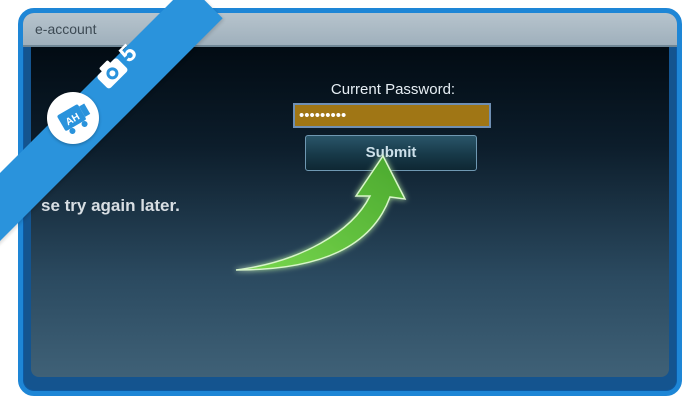 The image size is (700, 407). What do you see at coordinates (321, 212) in the screenshot?
I see `green-arrow-icon` at bounding box center [321, 212].